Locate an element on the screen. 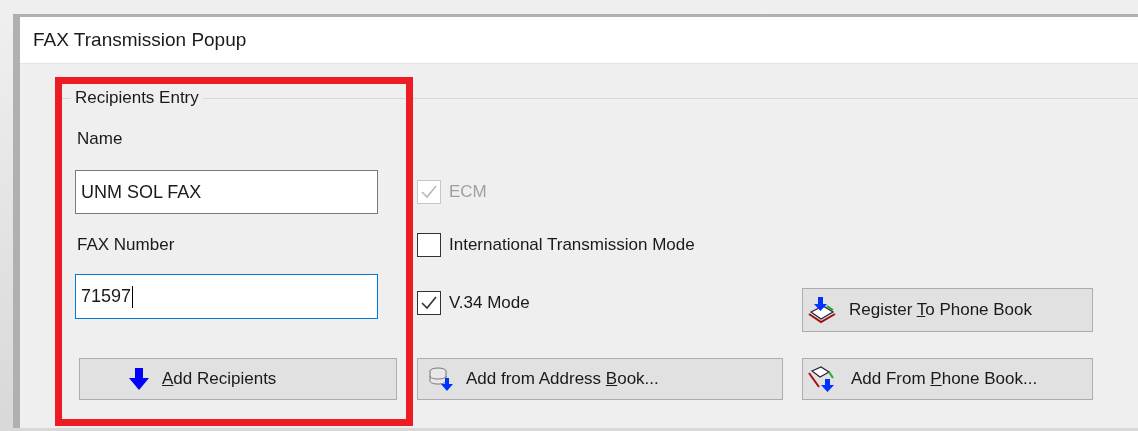  arrow-down-icon is located at coordinates (139, 379).